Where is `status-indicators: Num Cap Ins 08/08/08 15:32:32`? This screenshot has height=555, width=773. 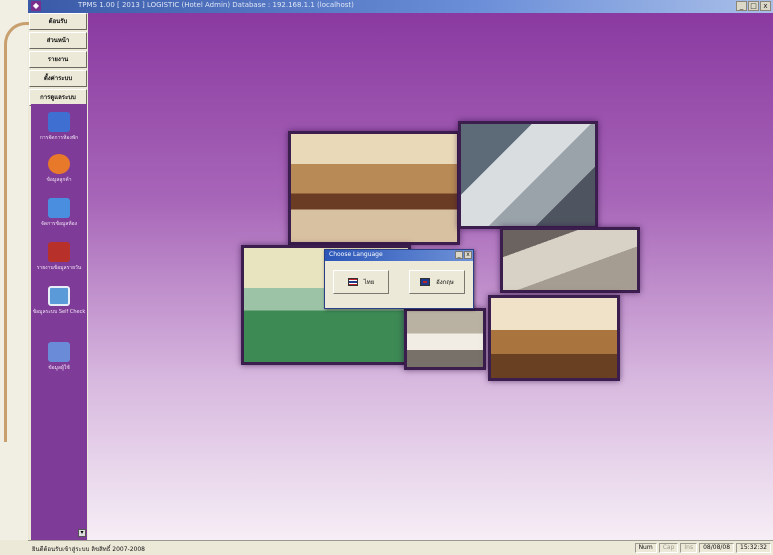
status-indicators: Num Cap Ins 08/08/08 15:32:32 is located at coordinates (702, 548).